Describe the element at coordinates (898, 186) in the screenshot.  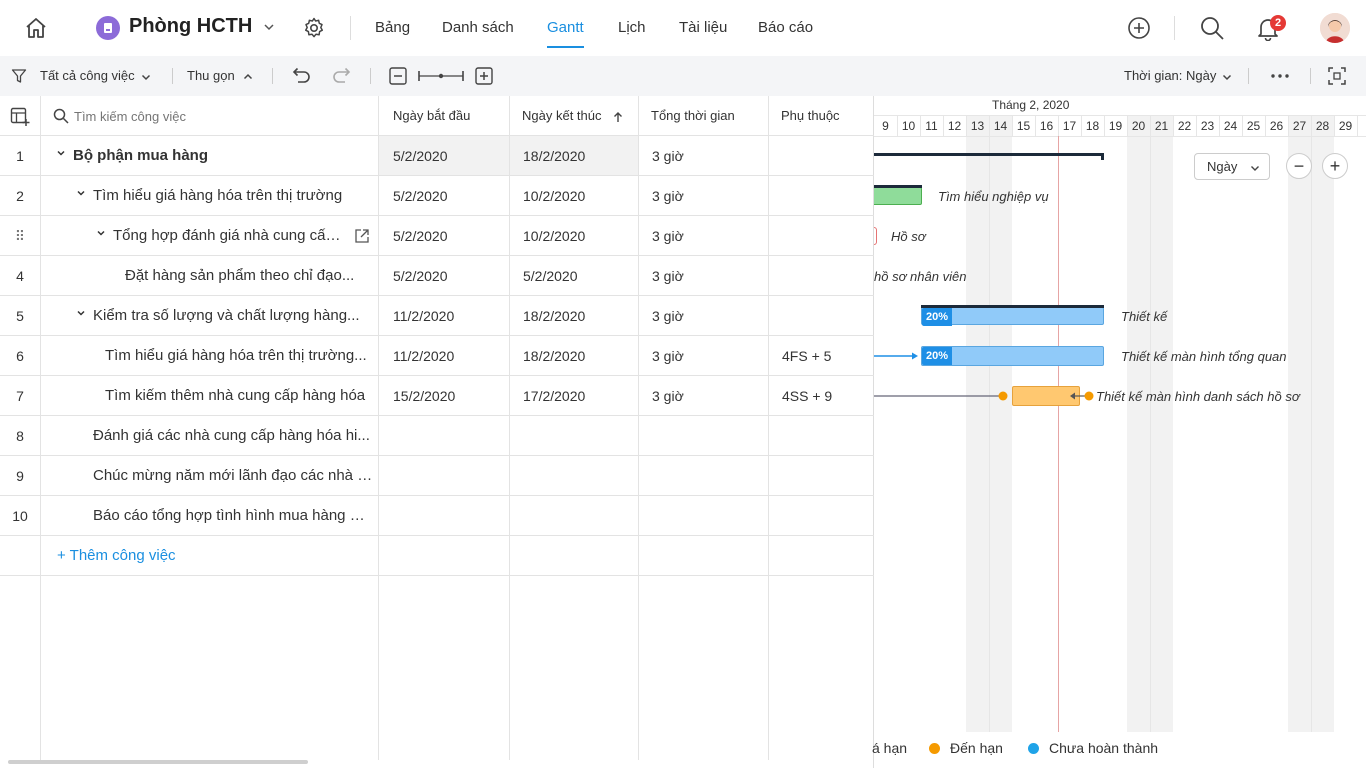
I see `task-bar-top` at that location.